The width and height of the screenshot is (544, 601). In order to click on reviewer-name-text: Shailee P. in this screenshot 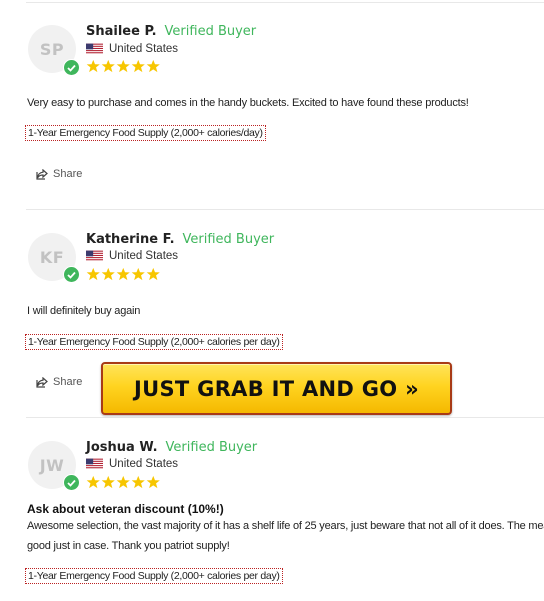, I will do `click(121, 31)`.